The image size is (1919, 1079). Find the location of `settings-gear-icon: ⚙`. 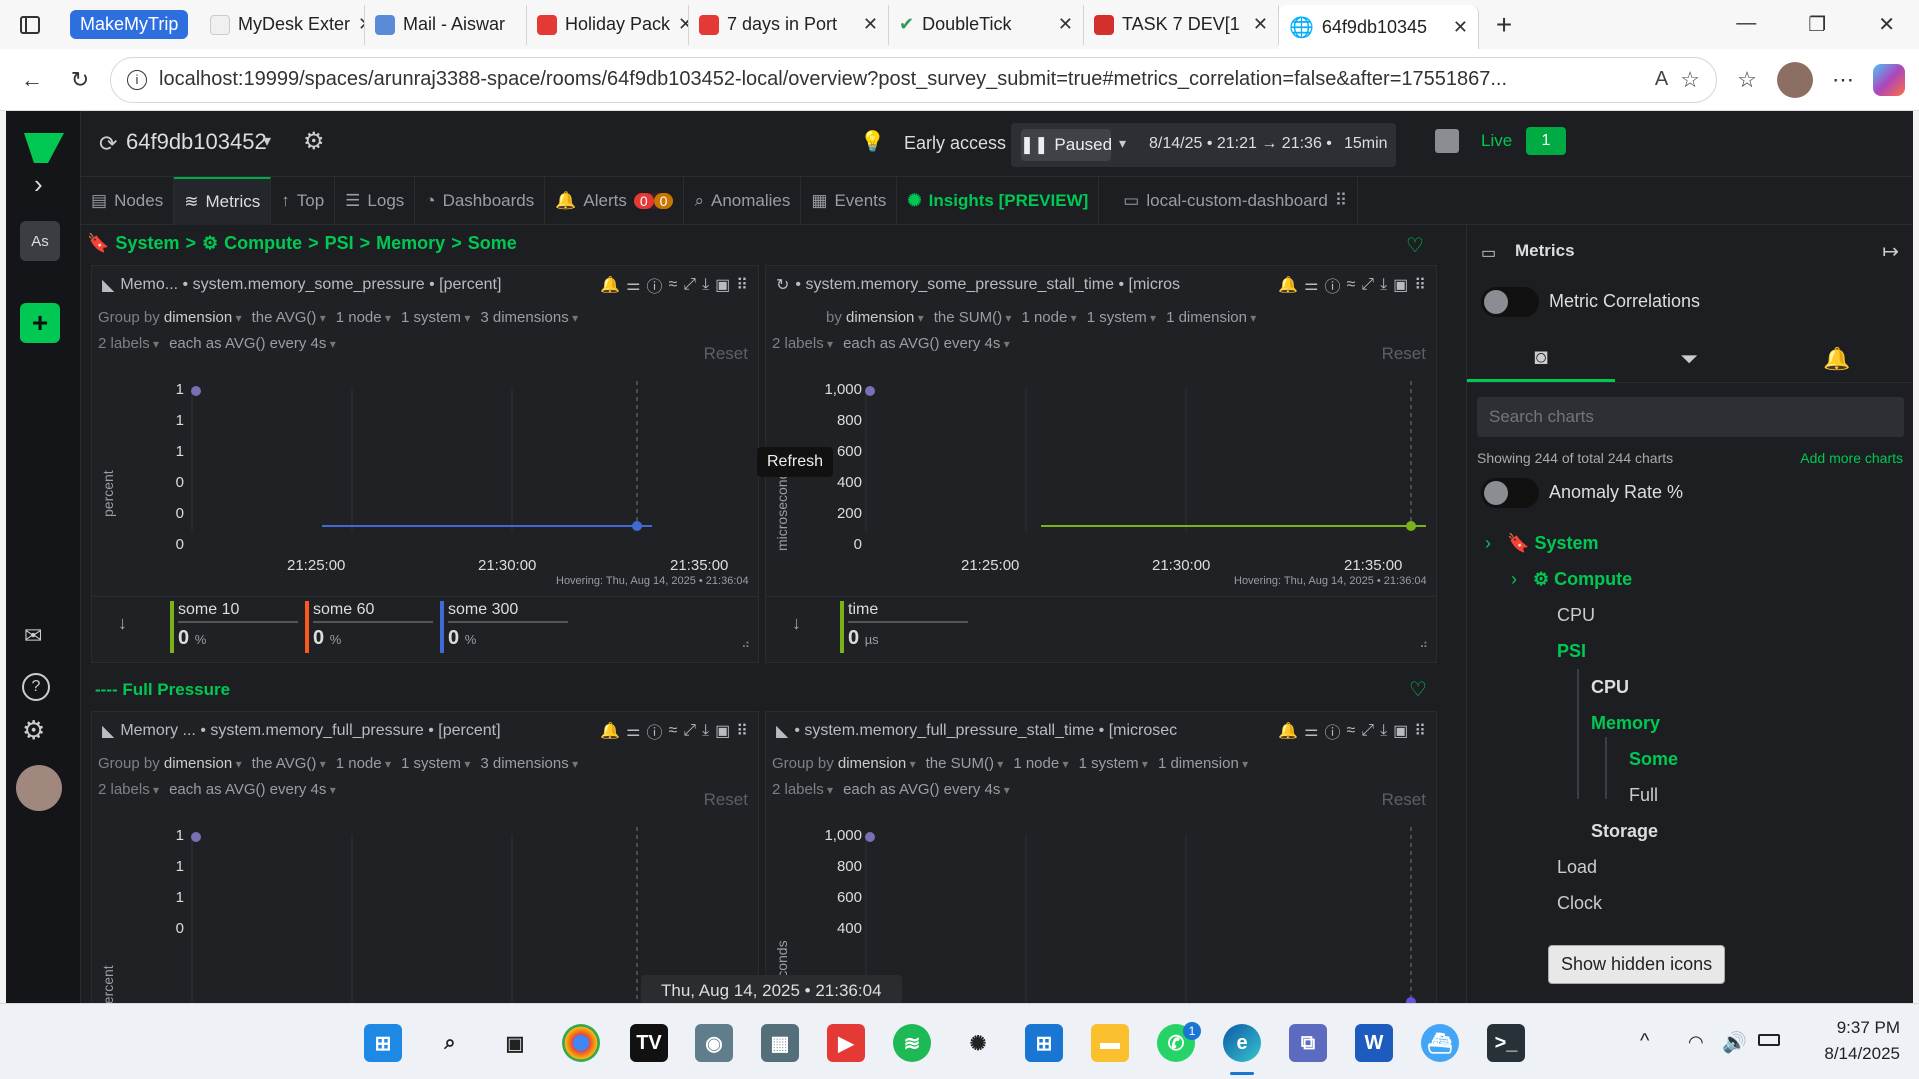

settings-gear-icon: ⚙ is located at coordinates (33, 730).